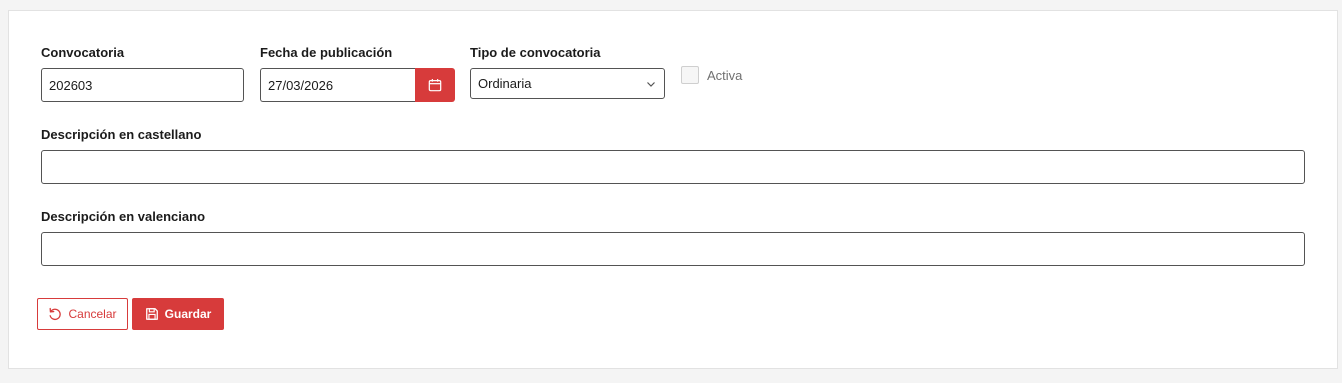 The image size is (1342, 383). What do you see at coordinates (326, 52) in the screenshot?
I see `fecha-label: Fecha de publicación` at bounding box center [326, 52].